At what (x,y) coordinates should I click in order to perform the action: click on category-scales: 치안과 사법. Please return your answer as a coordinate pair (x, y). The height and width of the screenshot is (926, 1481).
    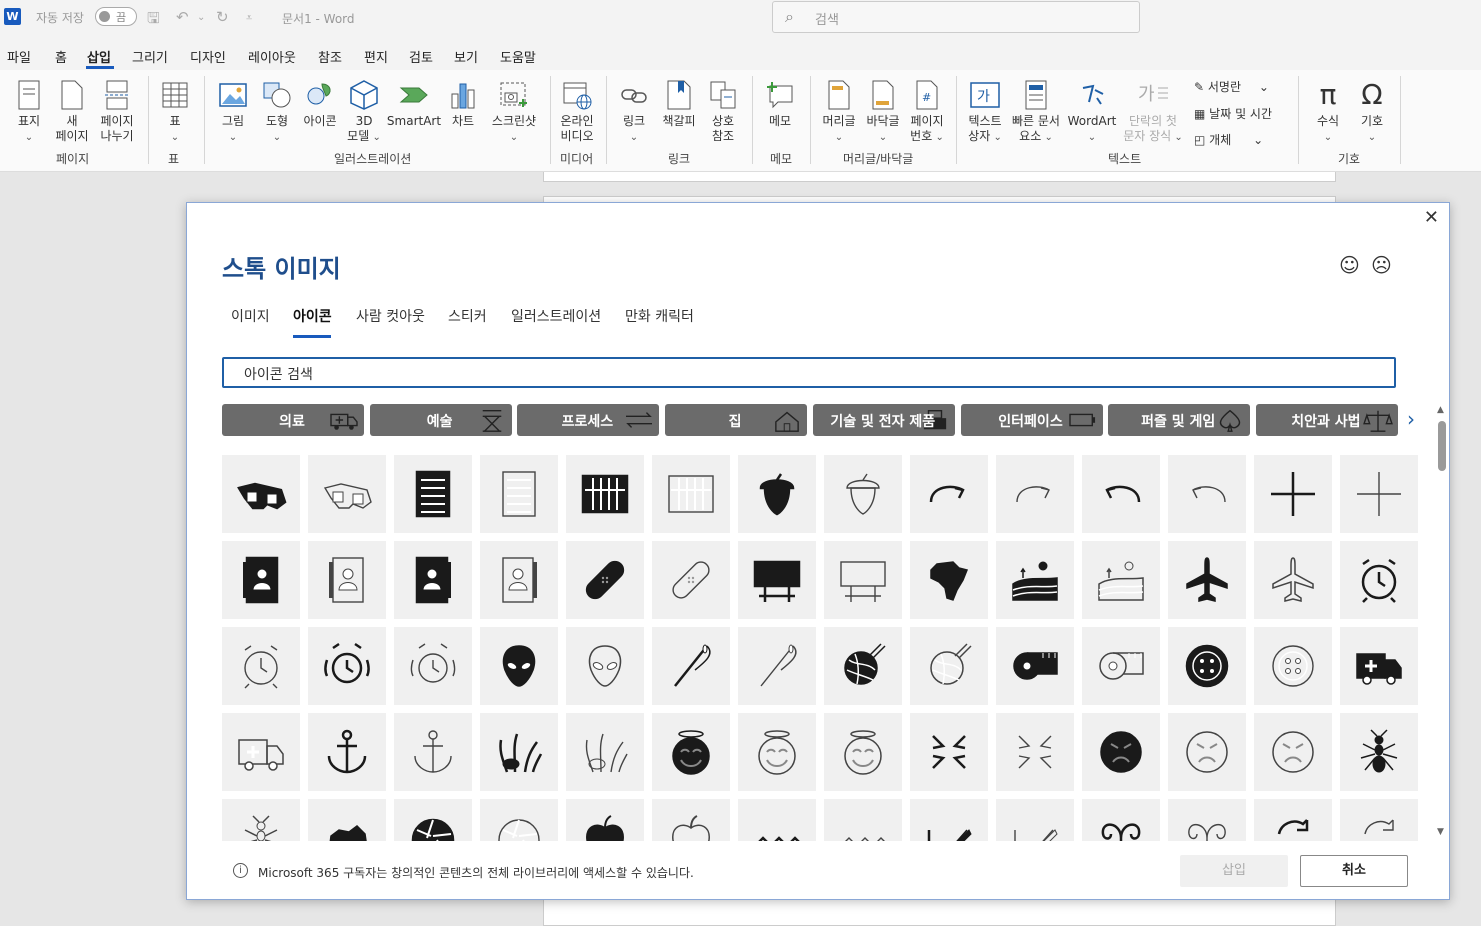
    Looking at the image, I should click on (1326, 420).